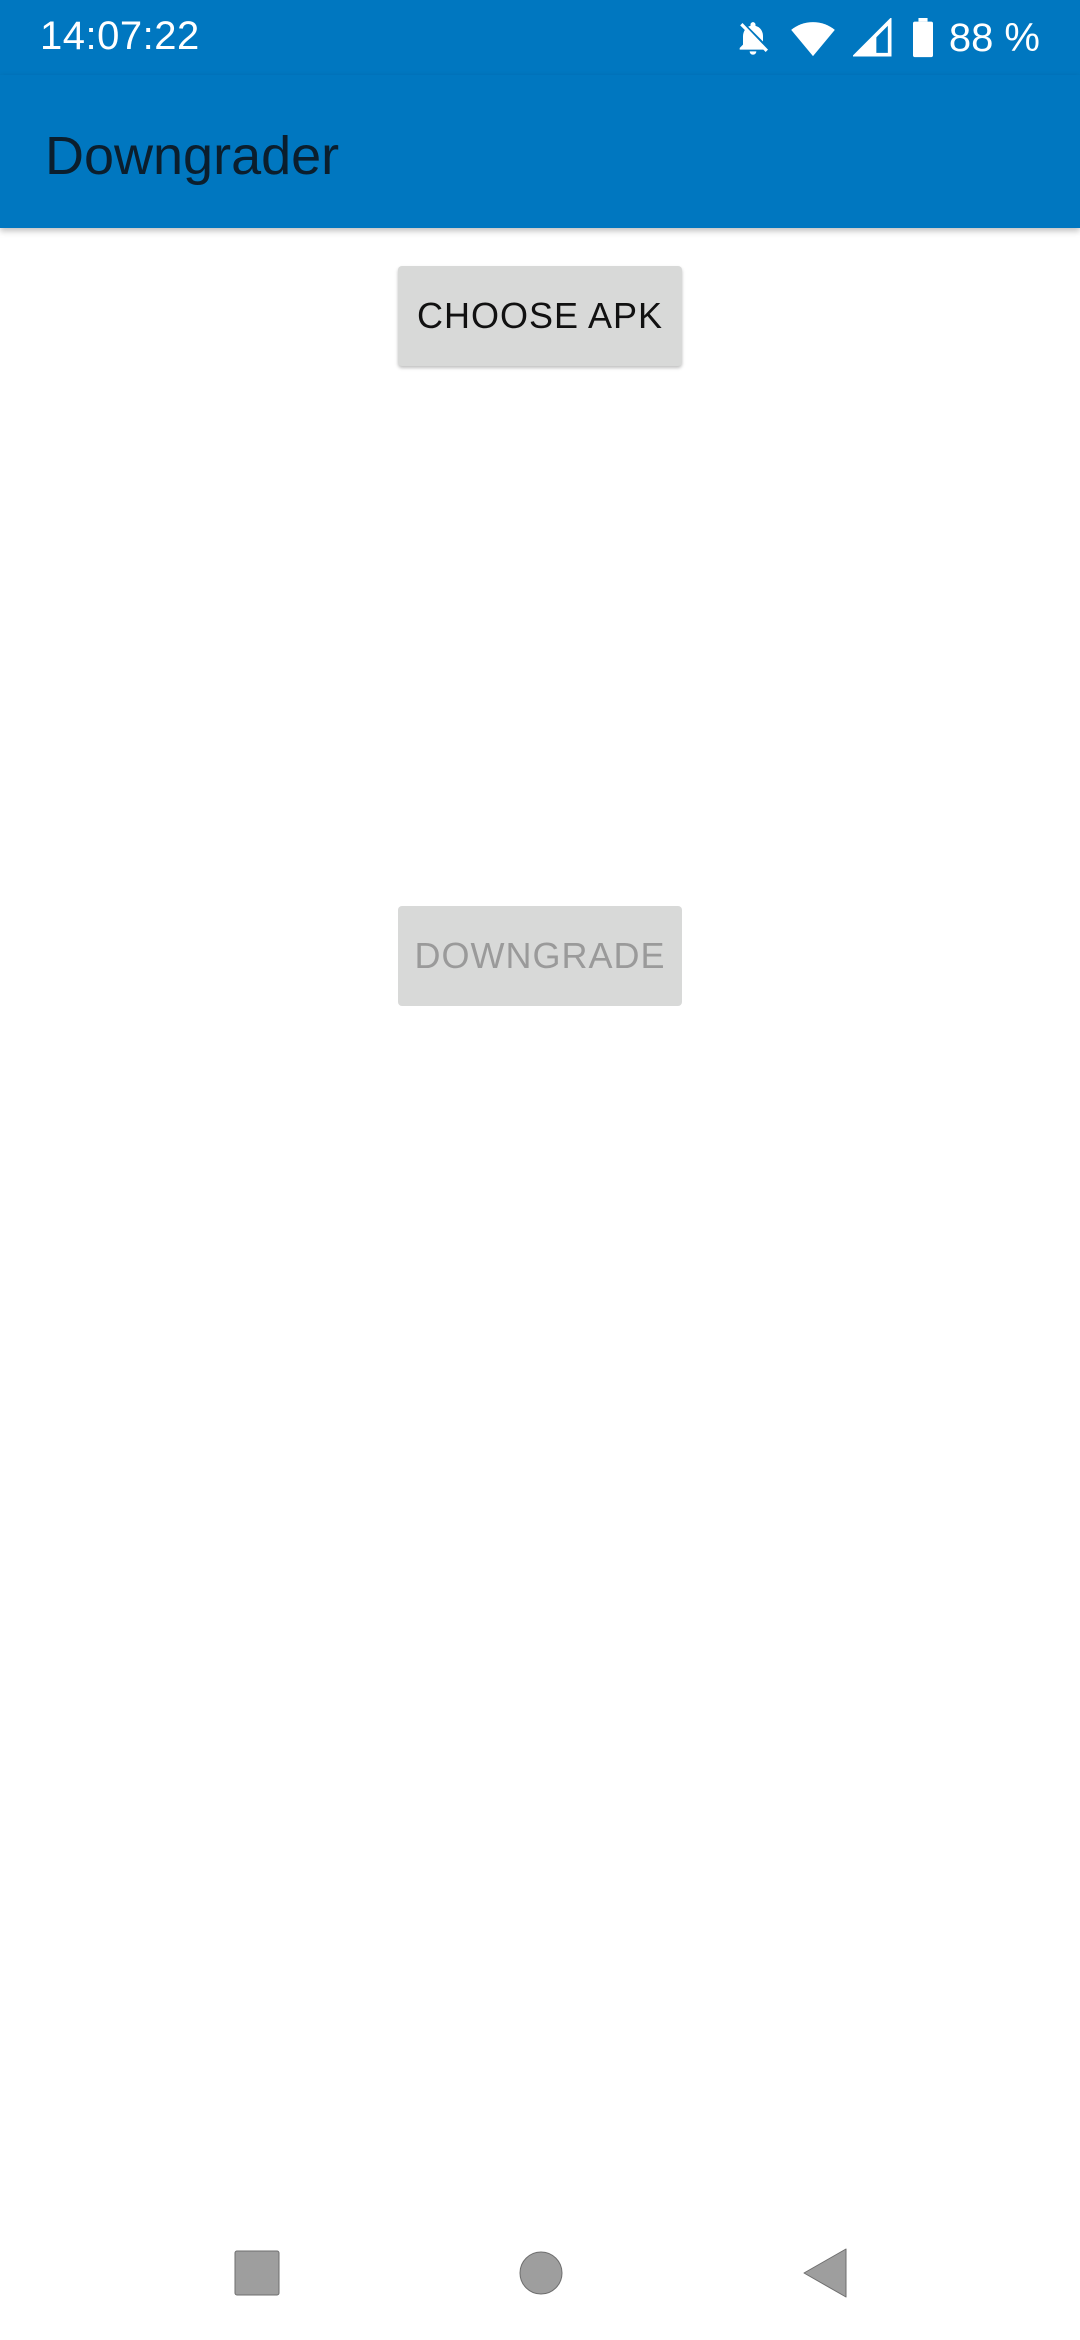 This screenshot has height=2340, width=1080. What do you see at coordinates (192, 156) in the screenshot?
I see `page-title: Downgrader` at bounding box center [192, 156].